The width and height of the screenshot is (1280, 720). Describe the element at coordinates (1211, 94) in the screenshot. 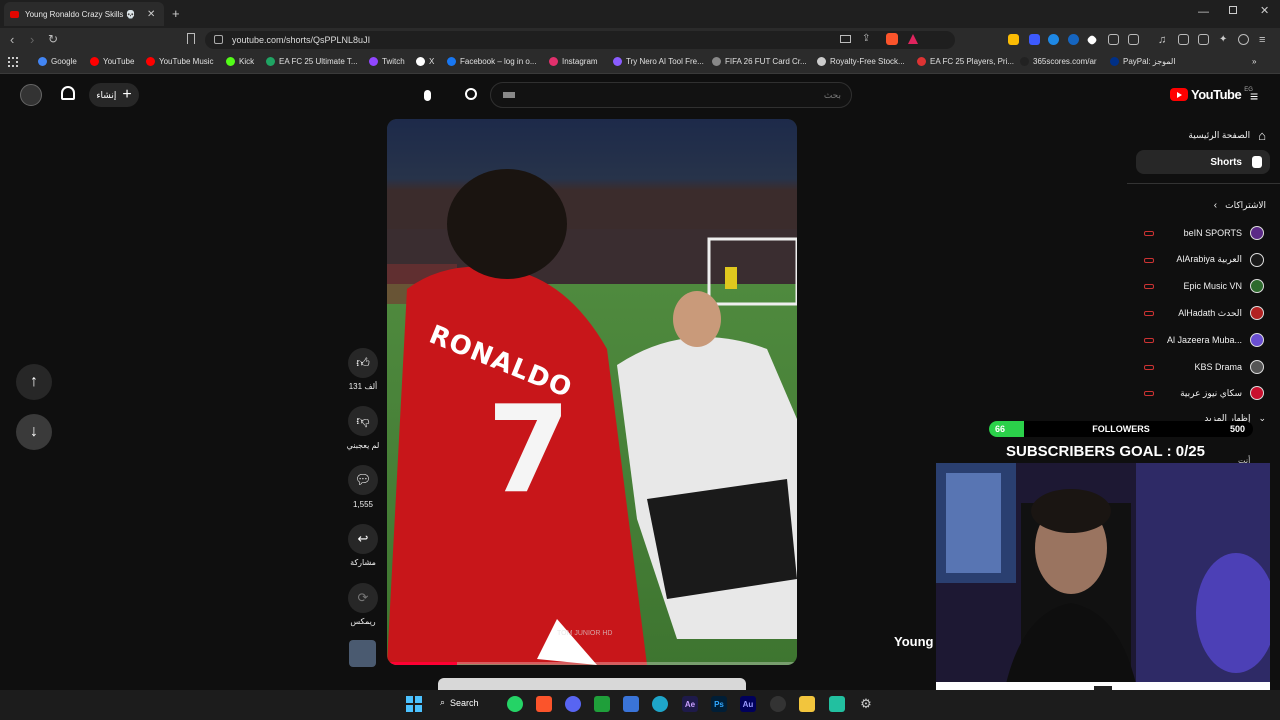

I see `youtube-logo: YouTube EG` at that location.